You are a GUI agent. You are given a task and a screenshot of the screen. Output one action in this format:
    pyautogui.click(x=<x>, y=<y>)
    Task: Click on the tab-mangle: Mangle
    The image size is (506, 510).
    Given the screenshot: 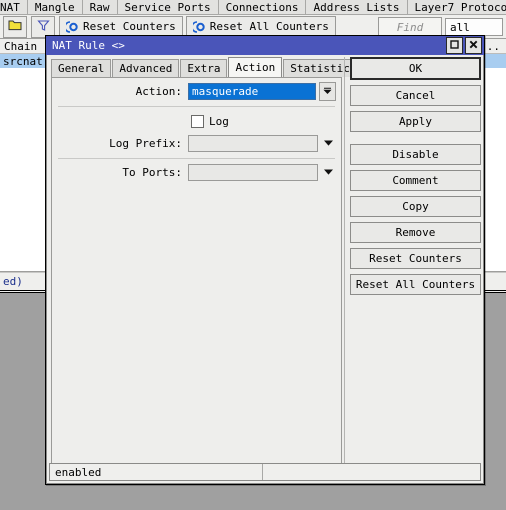 What is the action you would take?
    pyautogui.click(x=55, y=7)
    